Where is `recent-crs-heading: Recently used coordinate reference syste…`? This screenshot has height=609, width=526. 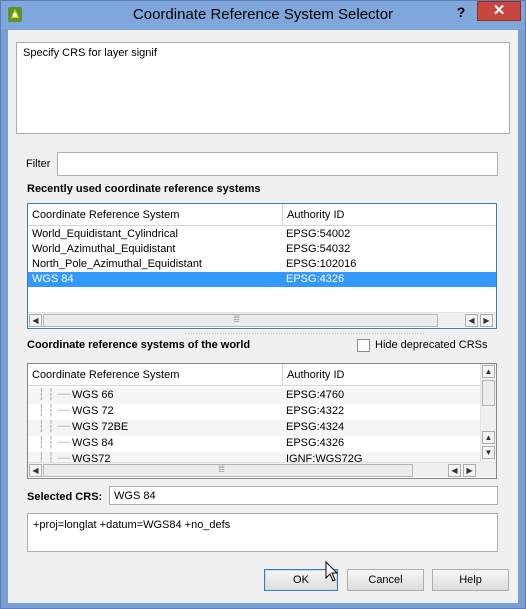
recent-crs-heading: Recently used coordinate reference syste… is located at coordinates (144, 189).